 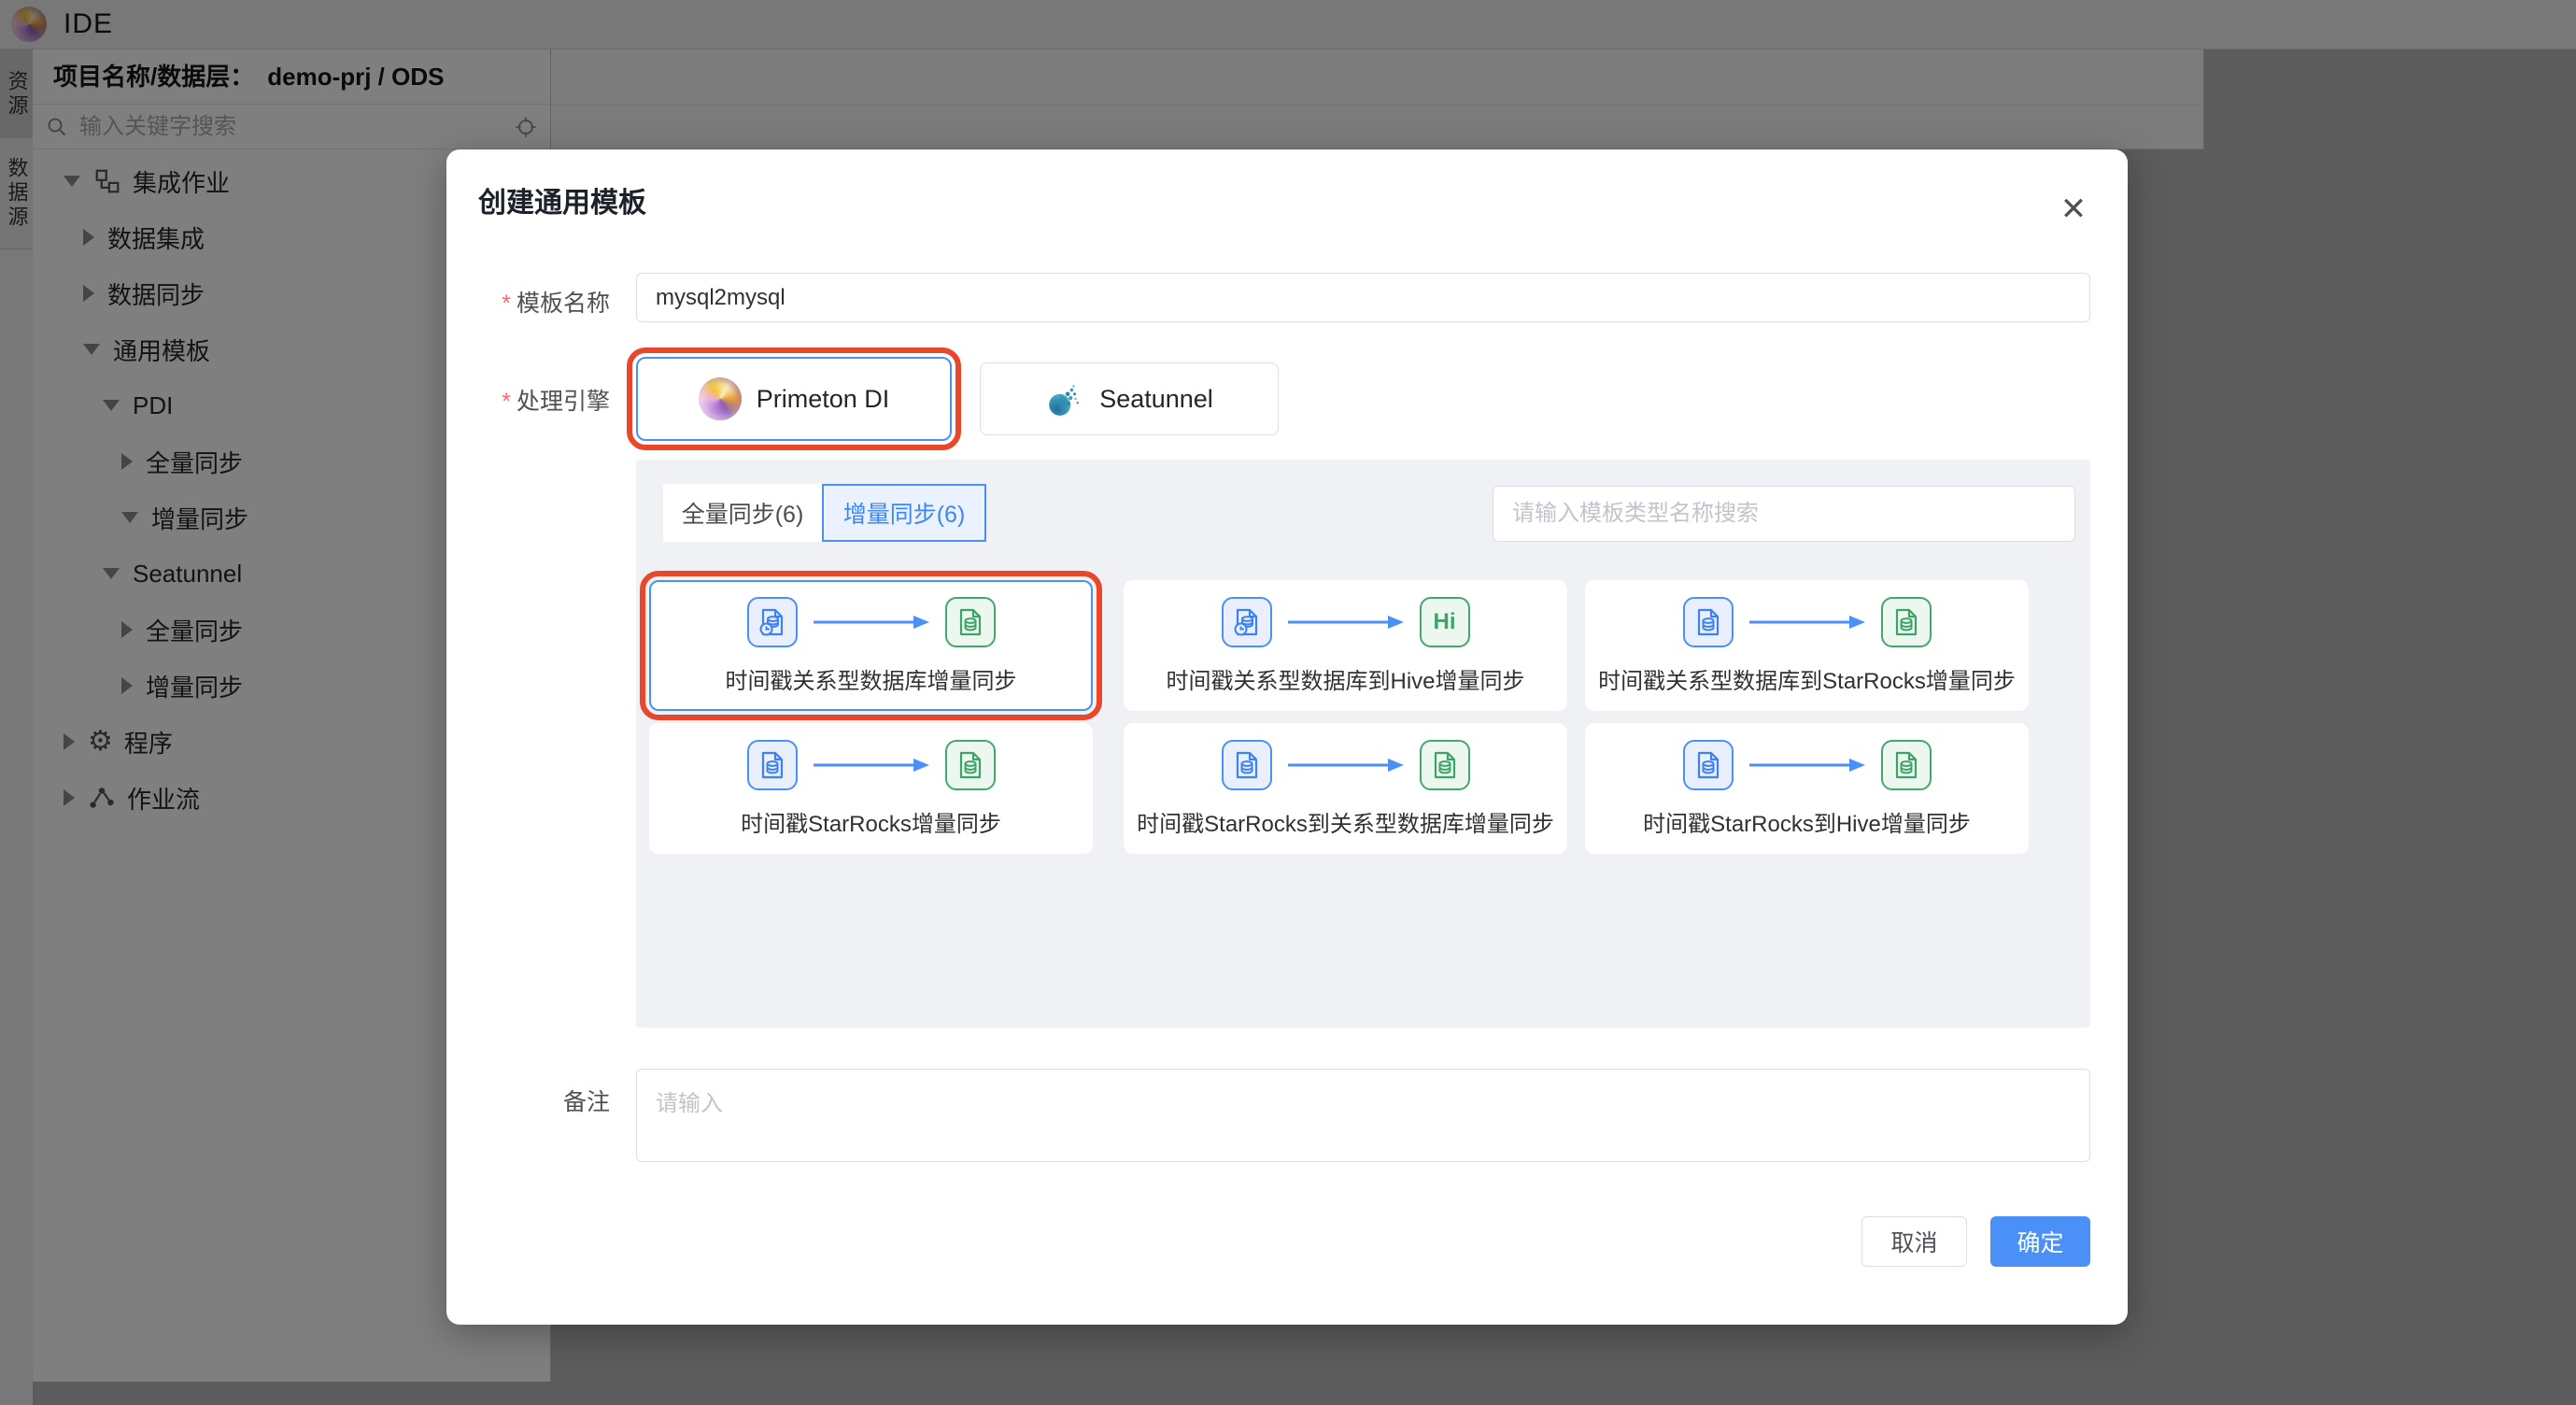 I want to click on template-card-label: 时间戳关系型数据库到StarRocks增量同步, so click(x=1807, y=681).